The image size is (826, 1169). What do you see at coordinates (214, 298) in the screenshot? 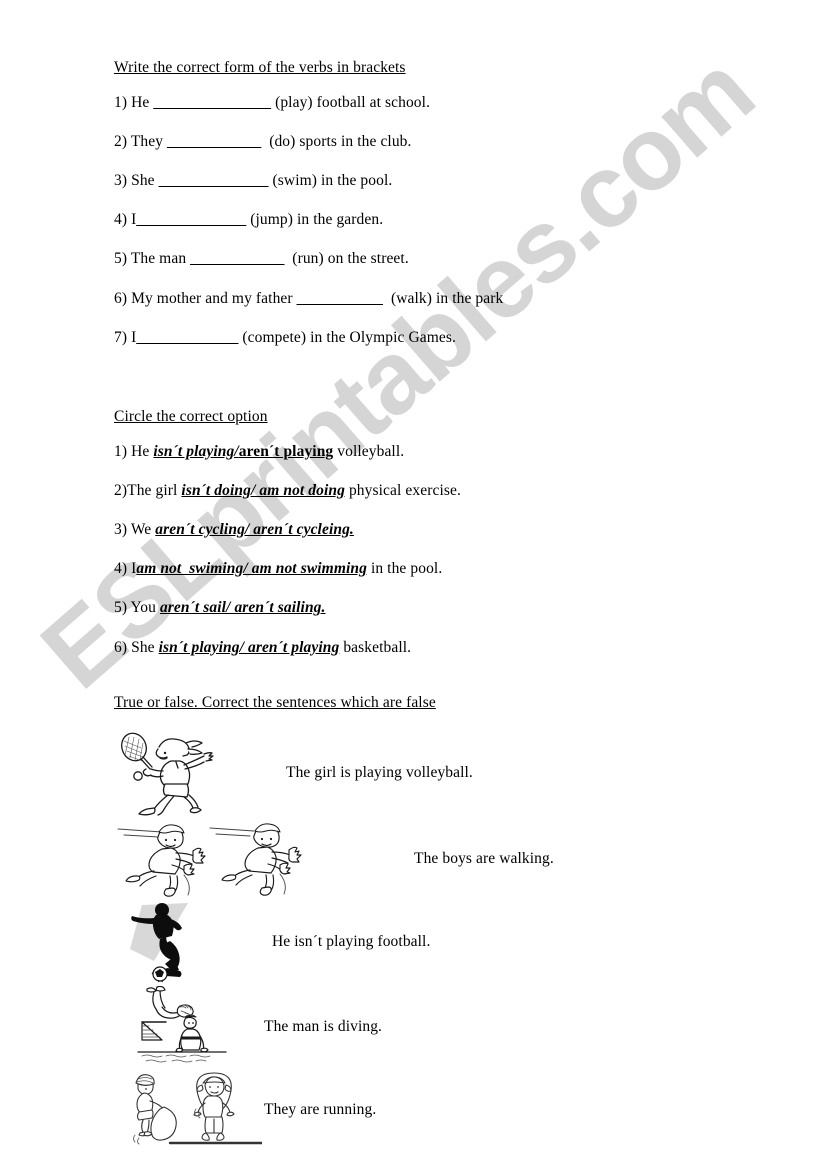
I see `item-subject: My mother and my father` at bounding box center [214, 298].